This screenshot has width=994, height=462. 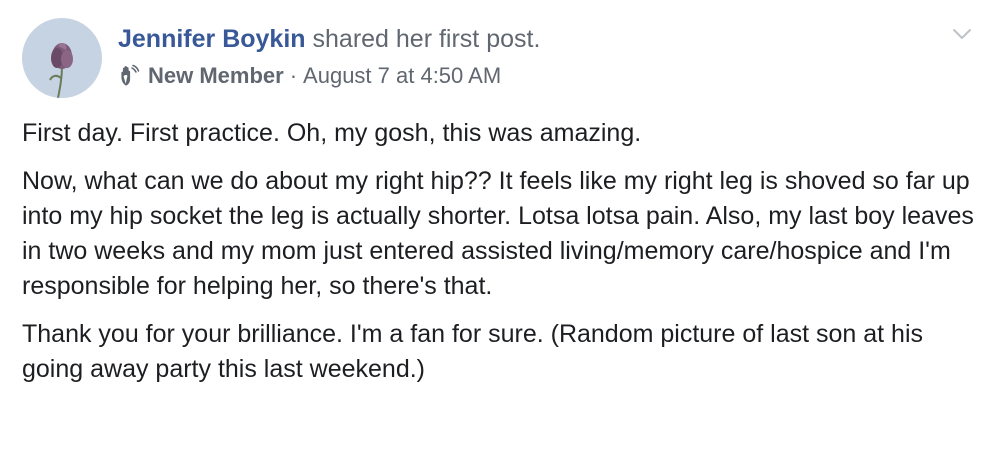 I want to click on post-timestamp-link: August 7 at 4:50 AM, so click(x=402, y=76).